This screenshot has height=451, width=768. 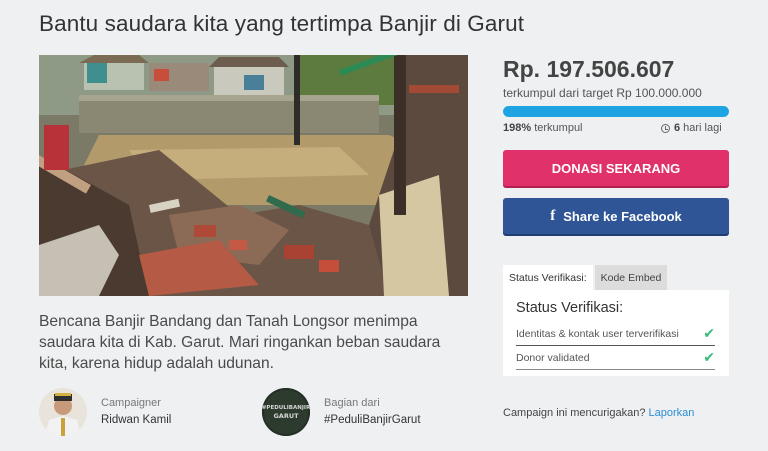 What do you see at coordinates (570, 308) in the screenshot?
I see `verification-title: Status Verifikasi:` at bounding box center [570, 308].